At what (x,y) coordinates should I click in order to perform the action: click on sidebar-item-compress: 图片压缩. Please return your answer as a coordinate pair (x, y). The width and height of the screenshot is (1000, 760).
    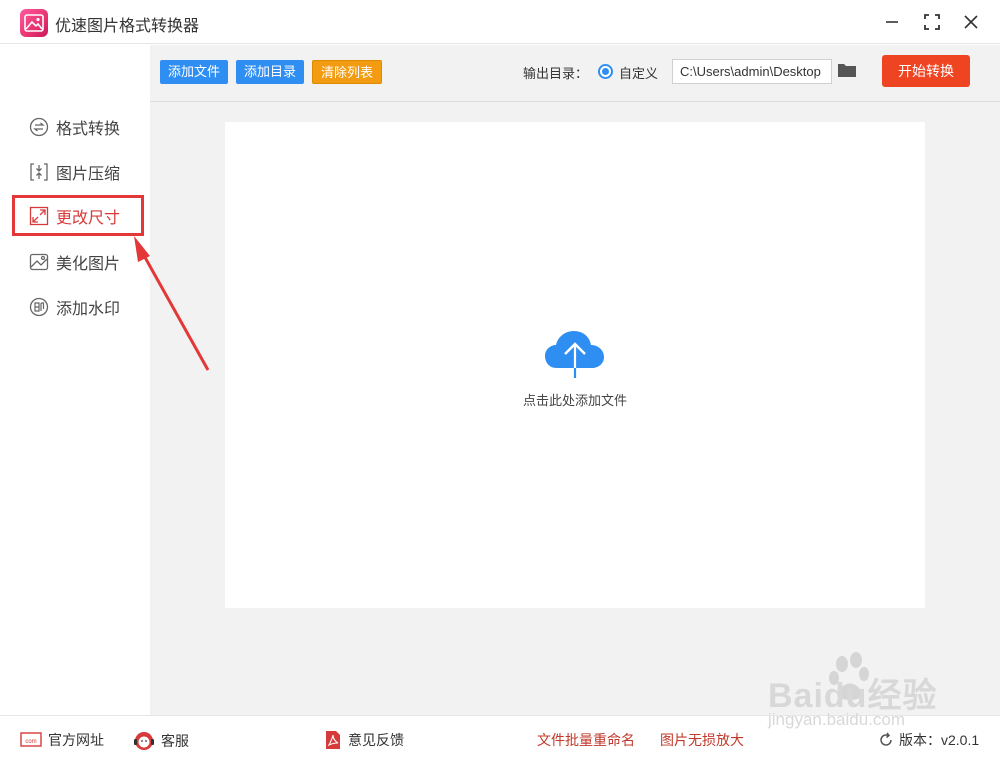
    Looking at the image, I should click on (74, 172).